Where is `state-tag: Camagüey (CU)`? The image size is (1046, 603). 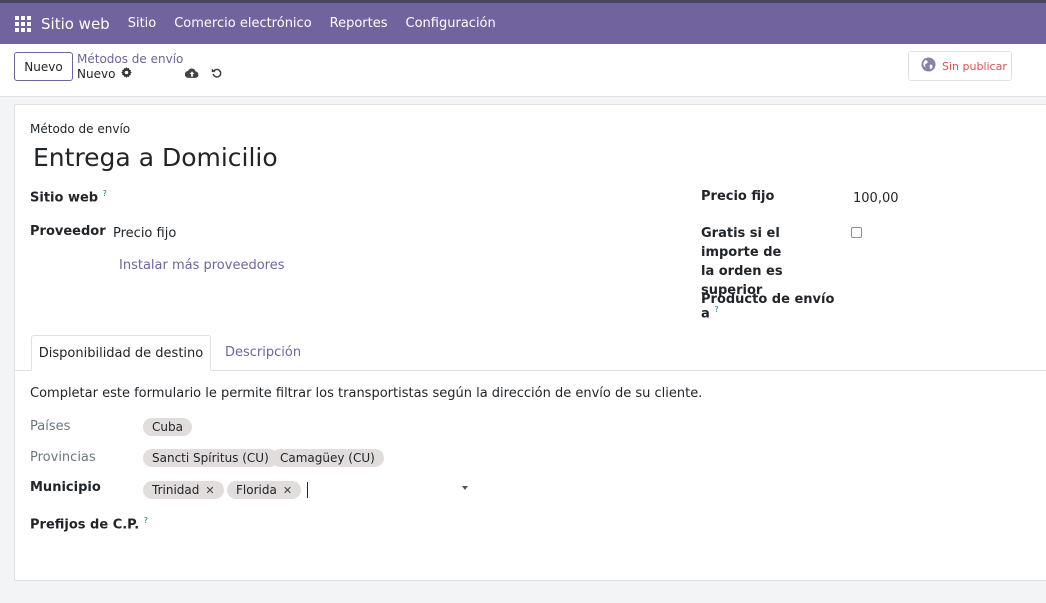
state-tag: Camagüey (CU) is located at coordinates (327, 458).